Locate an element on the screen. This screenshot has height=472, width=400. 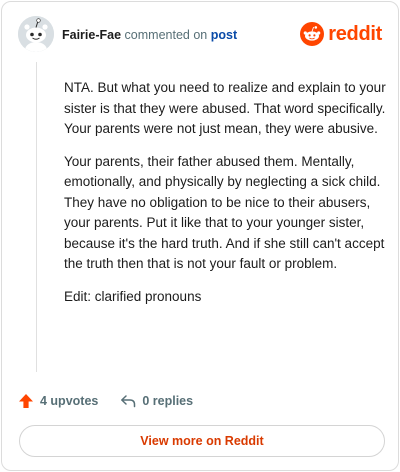
reddit-wordmark: reddit is located at coordinates (355, 33).